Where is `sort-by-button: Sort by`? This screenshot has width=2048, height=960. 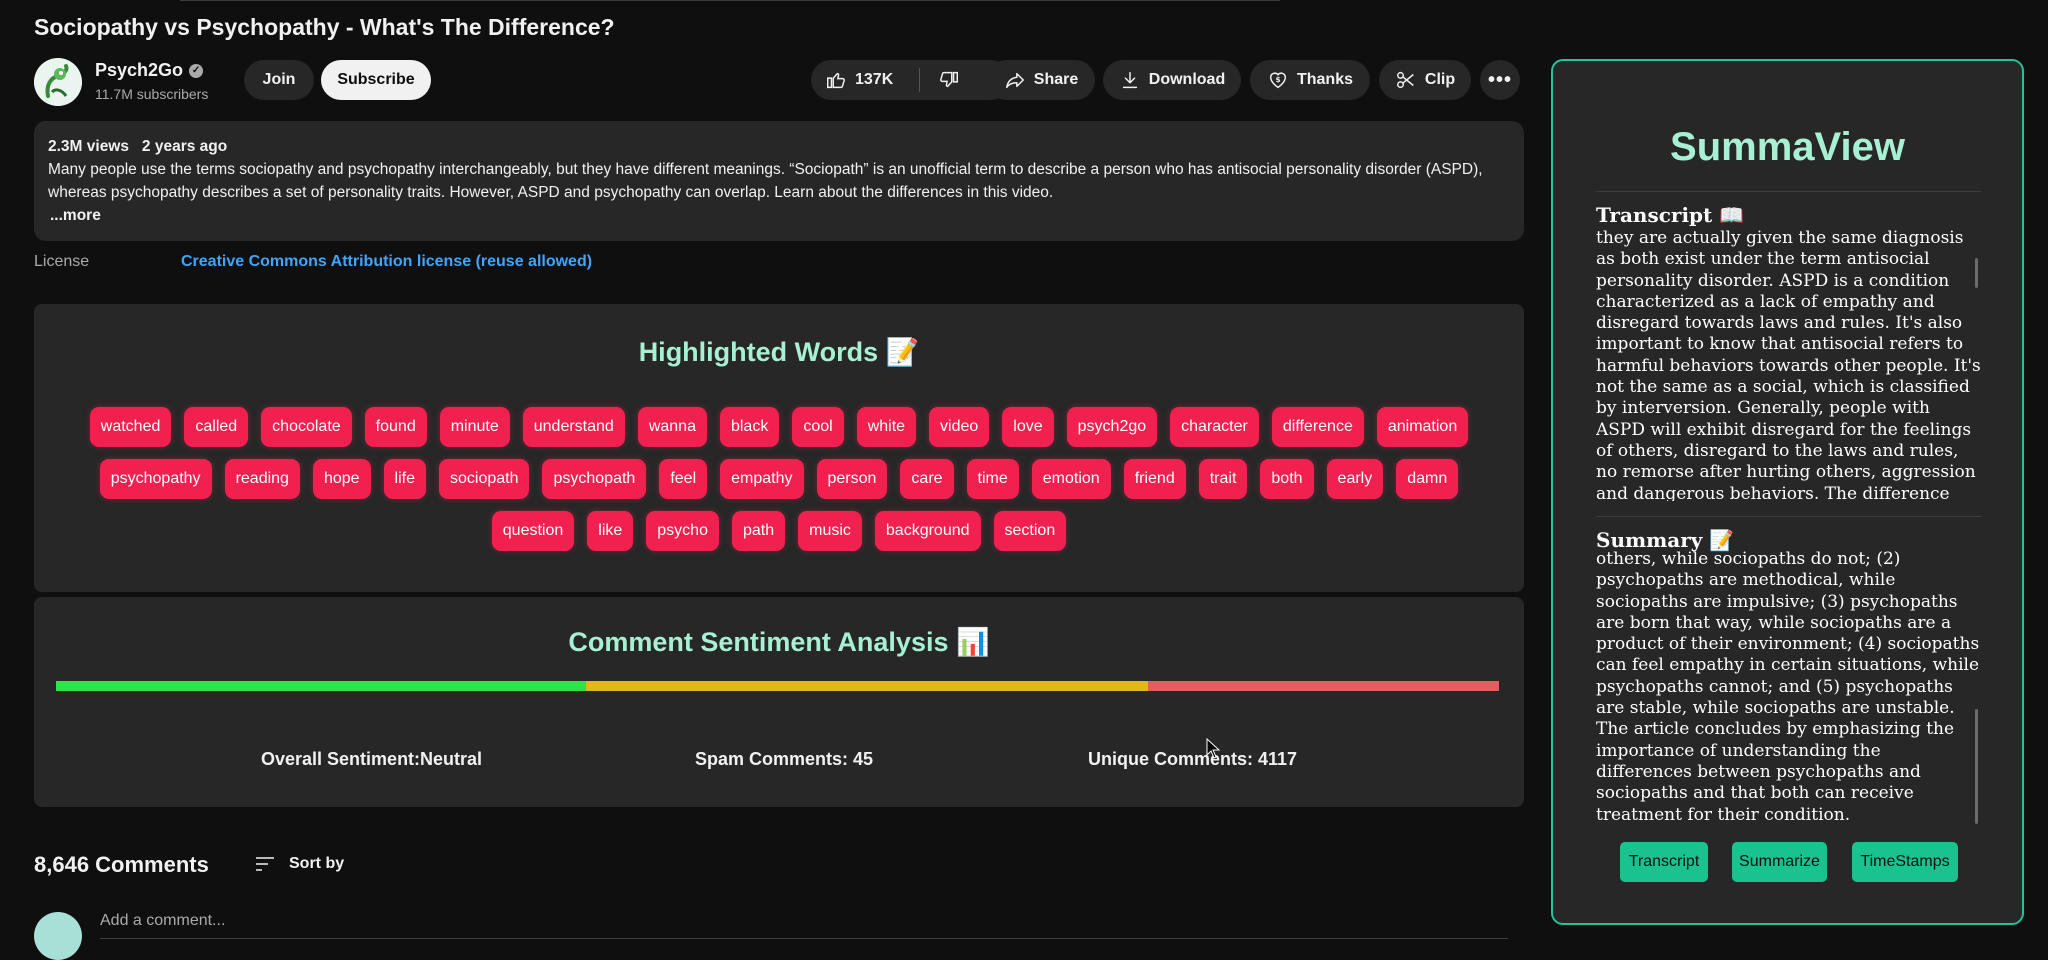 sort-by-button: Sort by is located at coordinates (298, 864).